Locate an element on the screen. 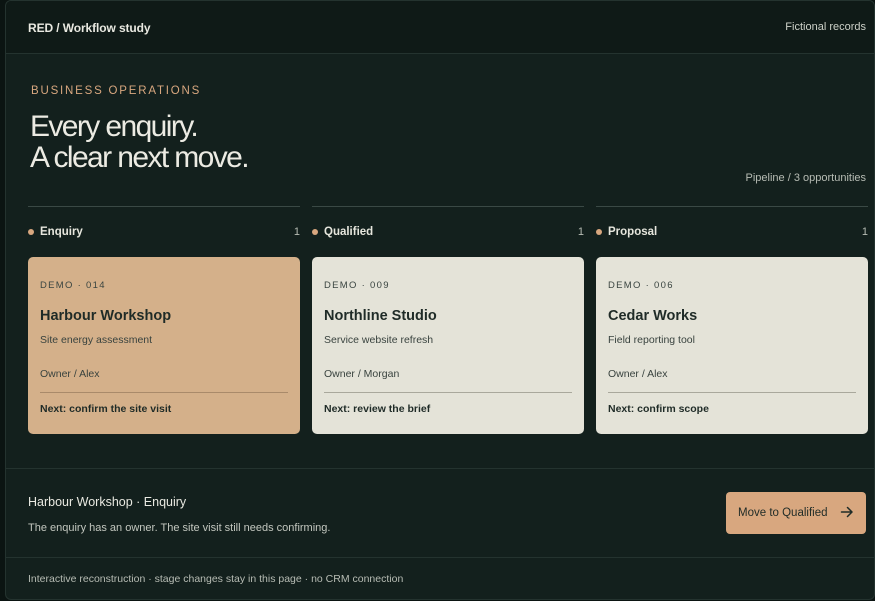 Image resolution: width=875 pixels, height=601 pixels. page-headline: Every enquiry. A clear next move. is located at coordinates (140, 142).